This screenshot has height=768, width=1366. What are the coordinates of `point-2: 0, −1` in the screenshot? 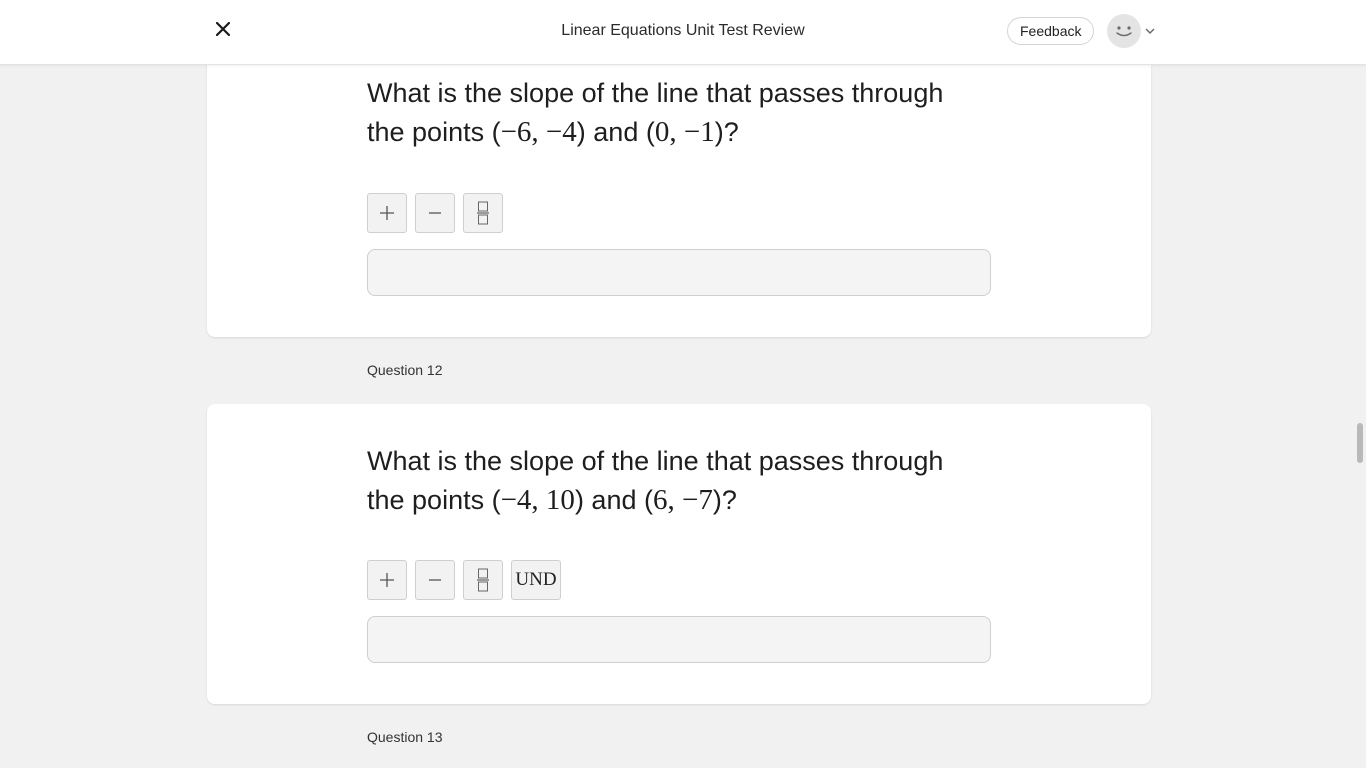 It's located at (684, 132).